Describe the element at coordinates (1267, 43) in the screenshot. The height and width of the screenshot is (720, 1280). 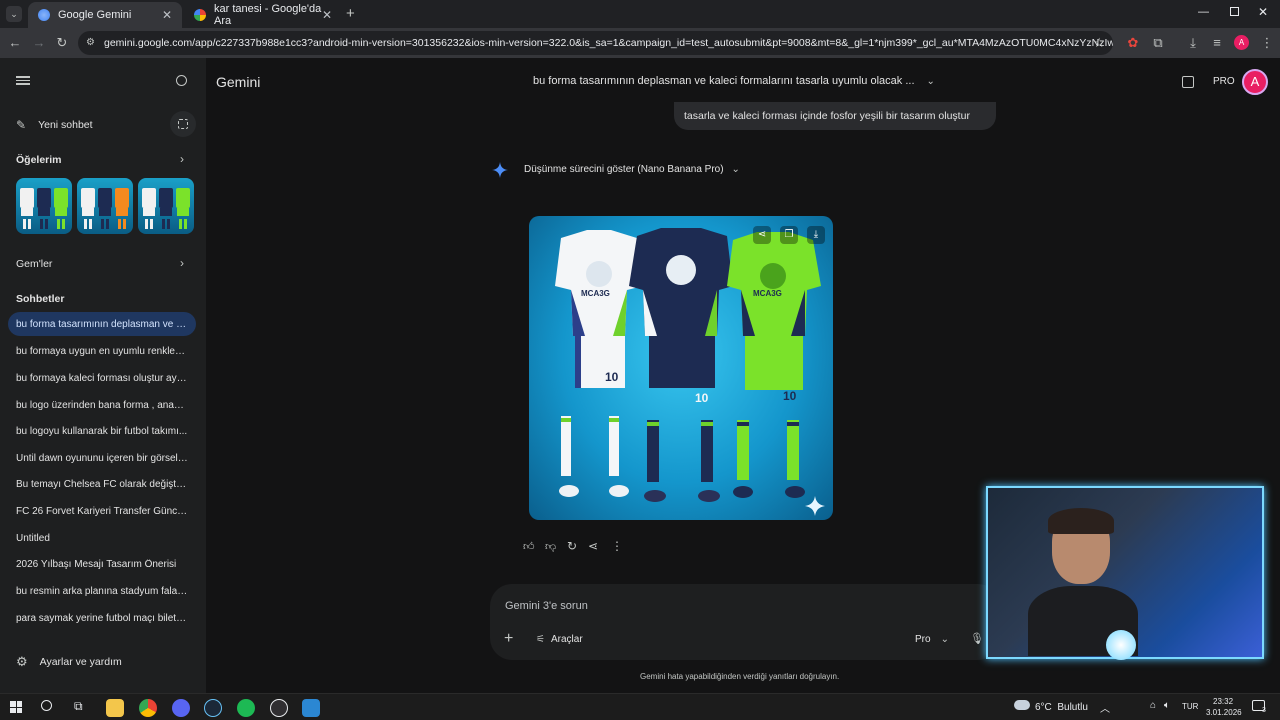
I see `chrome-menu-icon: ⋮` at that location.